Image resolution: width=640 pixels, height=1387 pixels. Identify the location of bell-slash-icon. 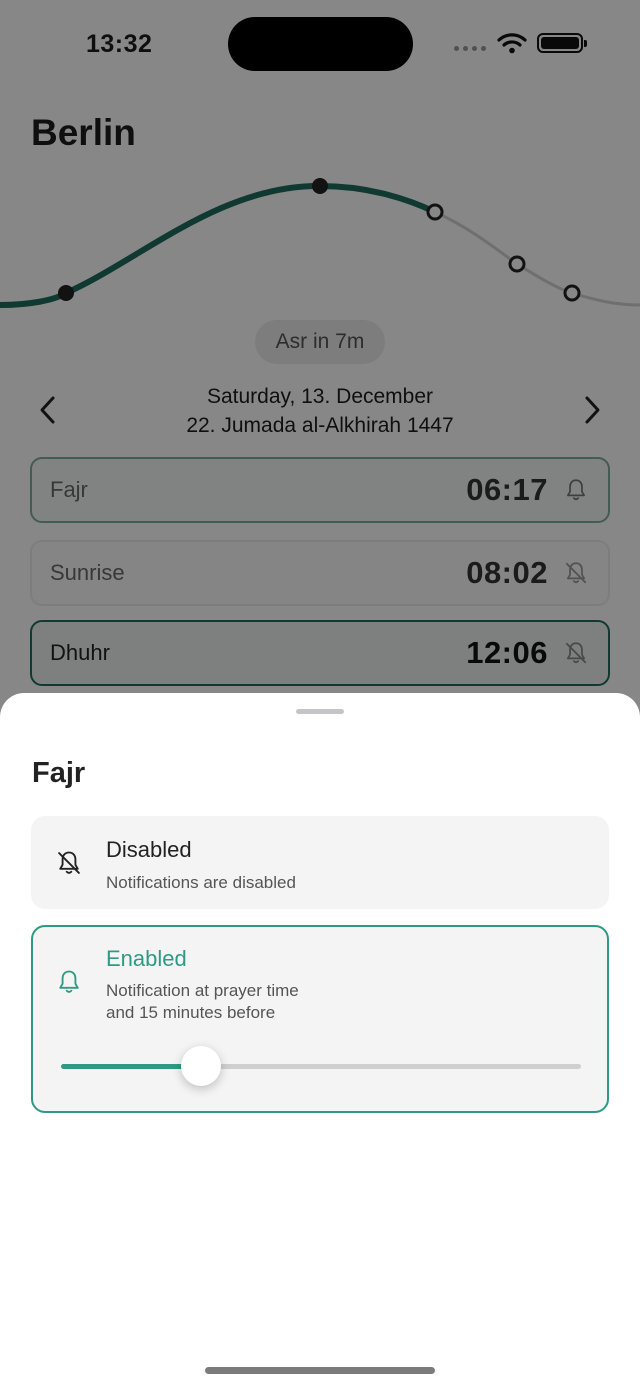
(69, 863).